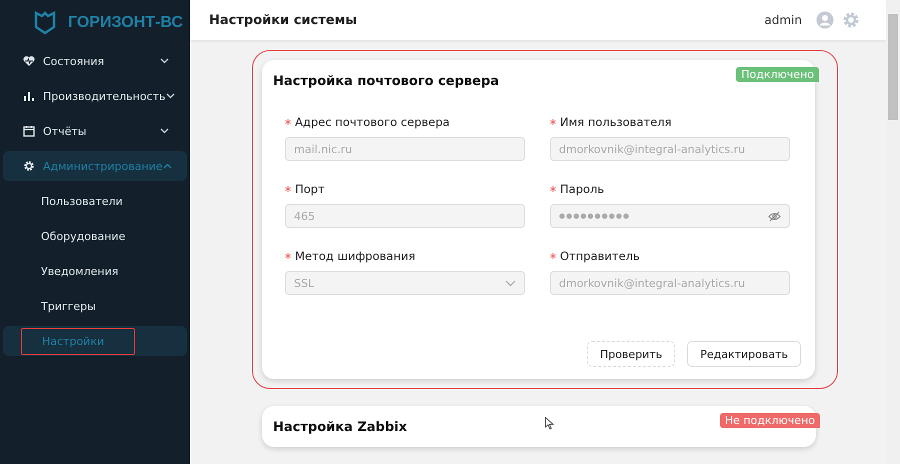 Image resolution: width=900 pixels, height=464 pixels. Describe the element at coordinates (744, 354) in the screenshot. I see `action-button: Редактировать` at that location.